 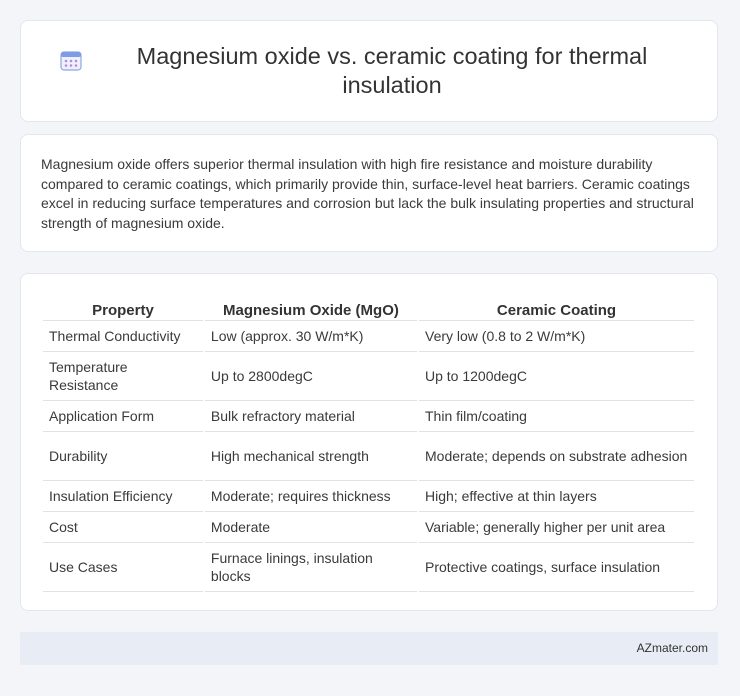 What do you see at coordinates (556, 456) in the screenshot?
I see `cell-ceramic: Moderate; depends on substrate adhesion` at bounding box center [556, 456].